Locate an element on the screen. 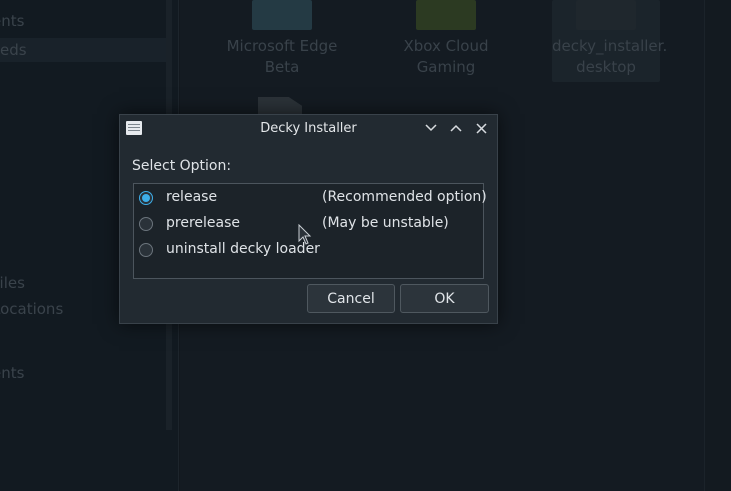 This screenshot has width=731, height=491. icon-label-line1: Microsoft Edge is located at coordinates (282, 46).